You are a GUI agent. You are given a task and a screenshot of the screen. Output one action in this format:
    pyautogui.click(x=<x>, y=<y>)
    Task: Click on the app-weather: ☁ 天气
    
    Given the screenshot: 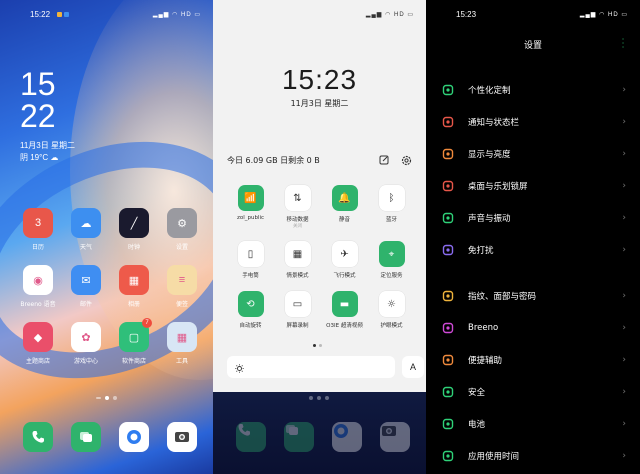 What is the action you would take?
    pyautogui.click(x=86, y=229)
    